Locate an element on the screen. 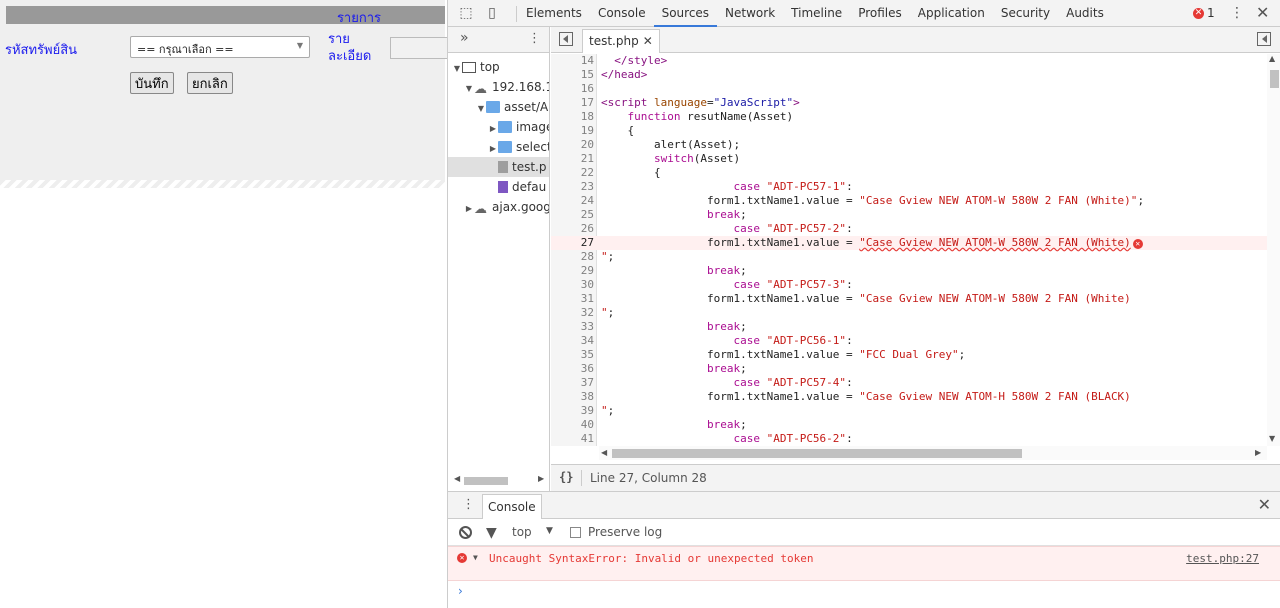 Image resolution: width=1280 pixels, height=608 pixels. preserve-log-checkbox is located at coordinates (575, 532).